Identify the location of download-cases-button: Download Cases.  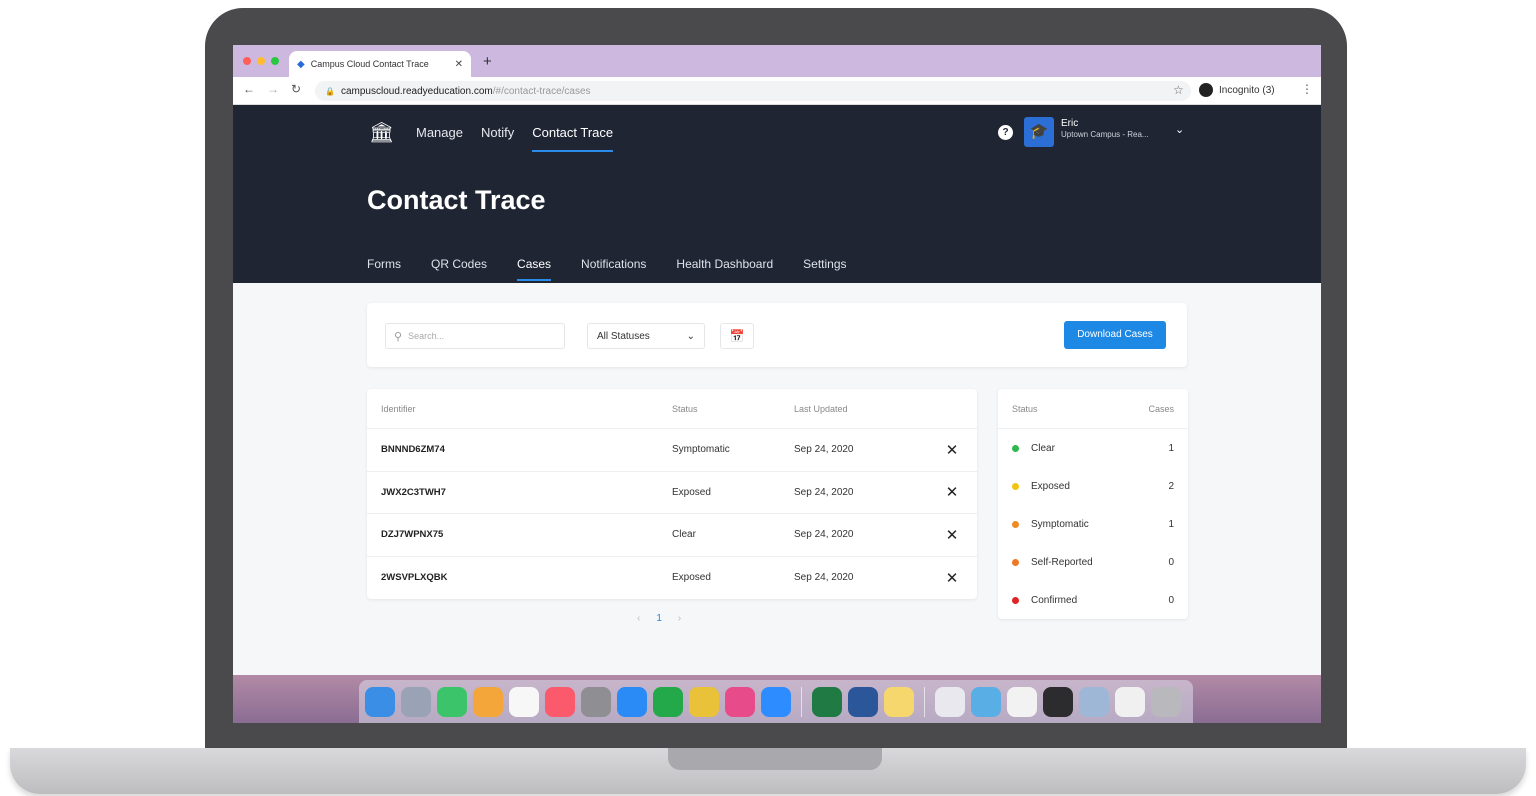
(1115, 335).